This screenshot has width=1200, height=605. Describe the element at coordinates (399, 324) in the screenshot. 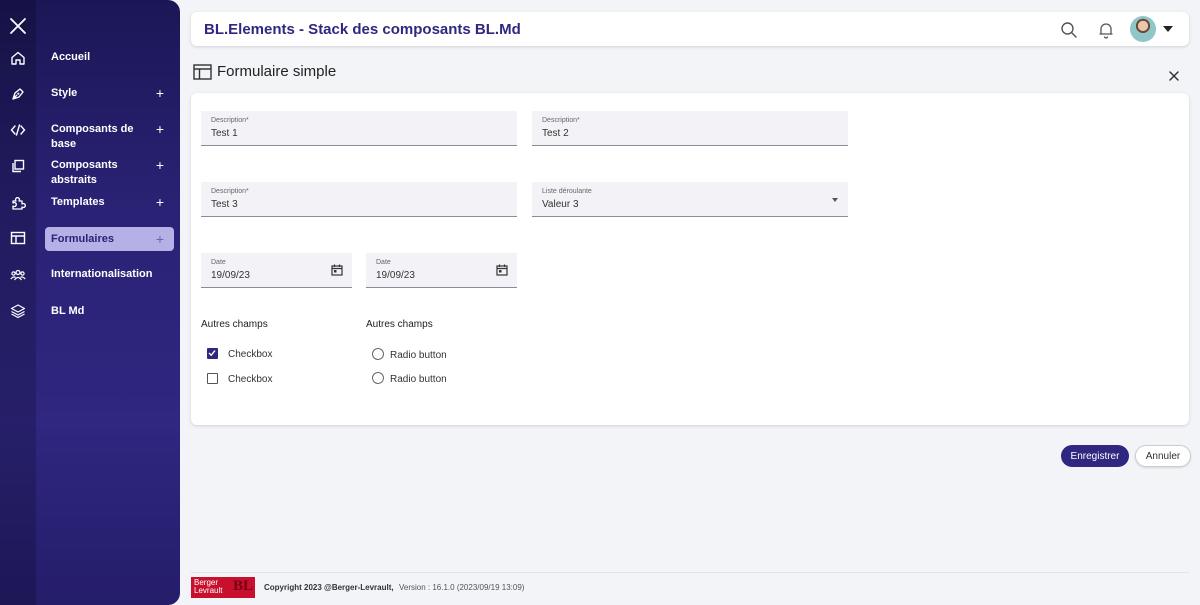

I see `radio-group-title: Autres champs` at that location.